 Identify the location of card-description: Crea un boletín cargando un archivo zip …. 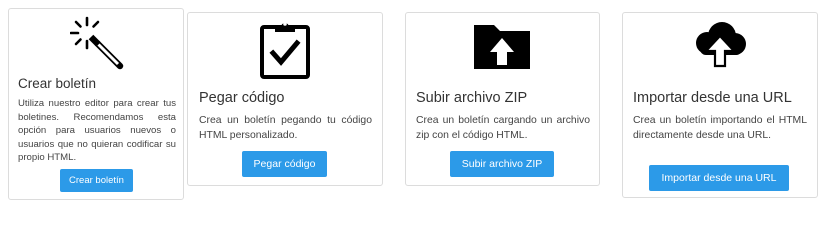
(503, 128).